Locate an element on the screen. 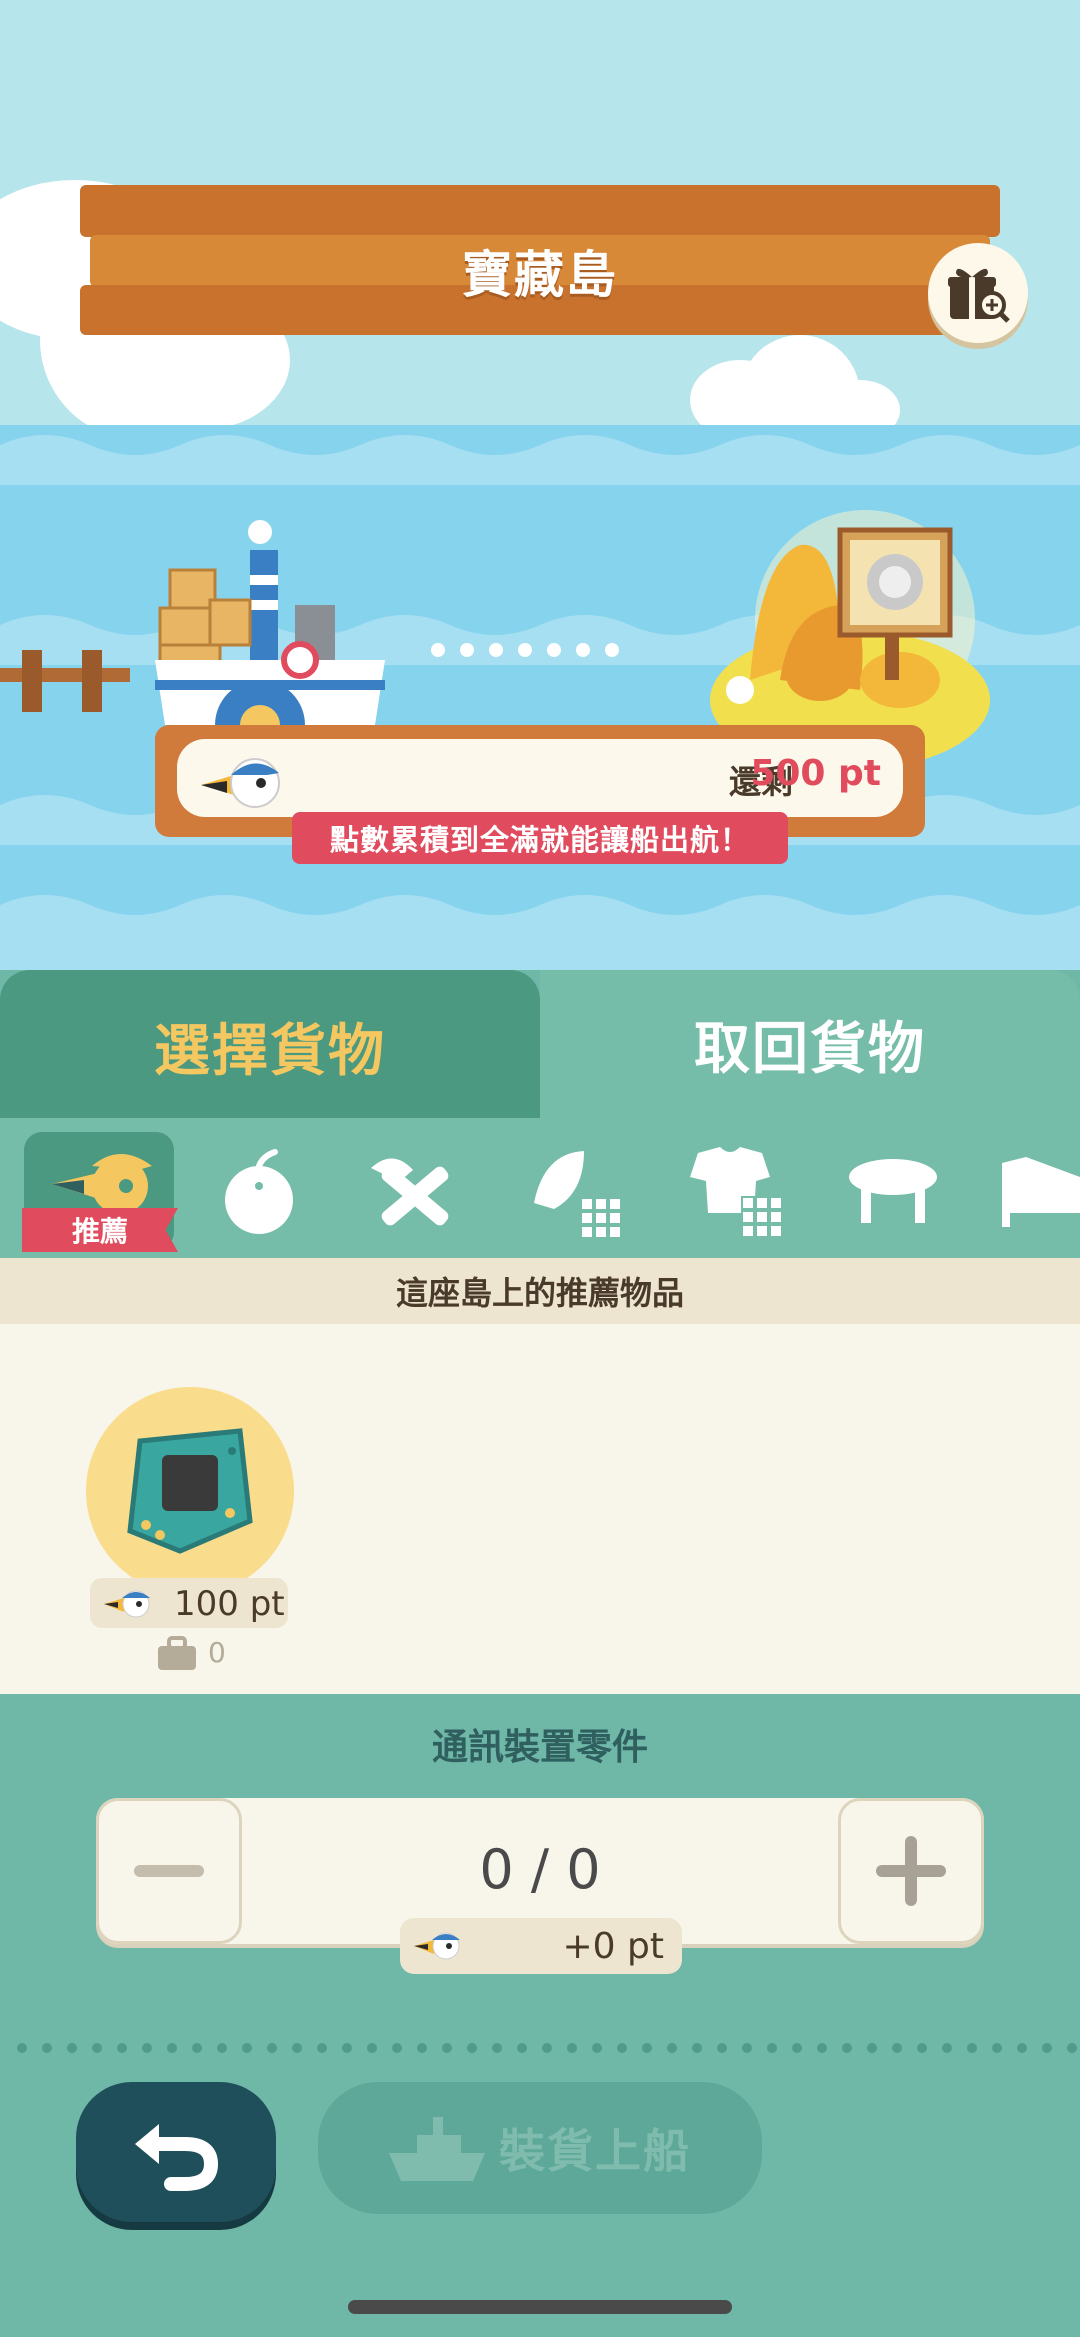  ship-icon is located at coordinates (270, 622).